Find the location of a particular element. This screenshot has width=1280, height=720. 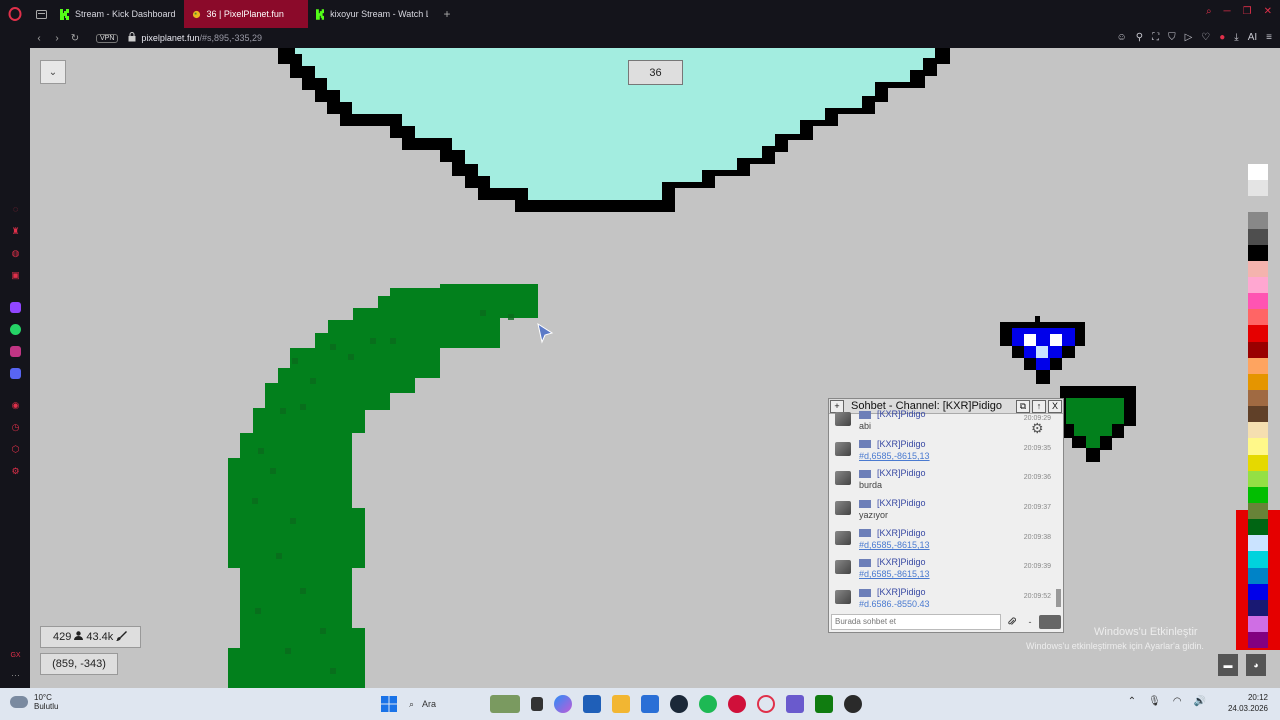

ai-button: AI is located at coordinates (1252, 37).